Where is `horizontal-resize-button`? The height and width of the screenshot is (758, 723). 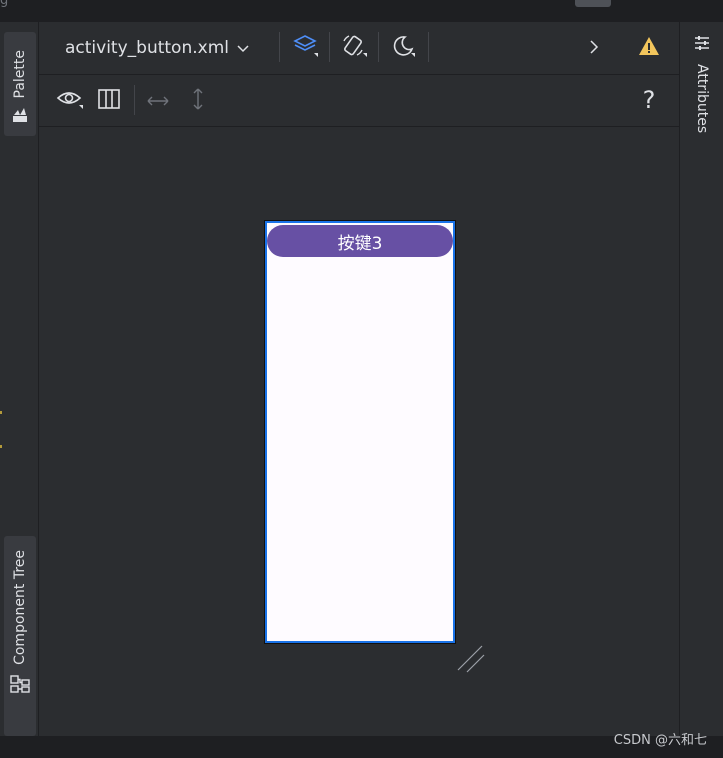
horizontal-resize-button is located at coordinates (158, 101).